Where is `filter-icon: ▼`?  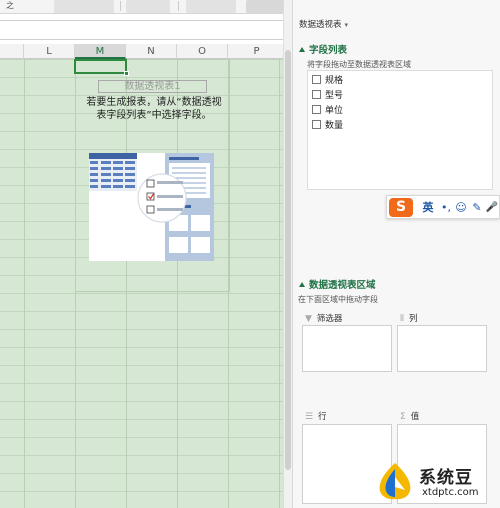
filter-icon: ▼ is located at coordinates (308, 319).